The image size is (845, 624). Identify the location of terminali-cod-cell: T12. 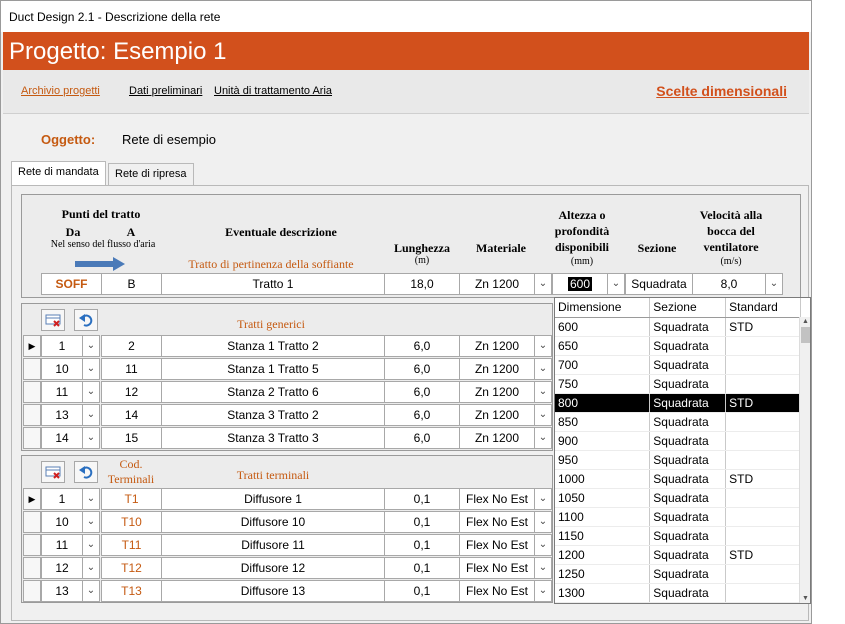
(131, 568).